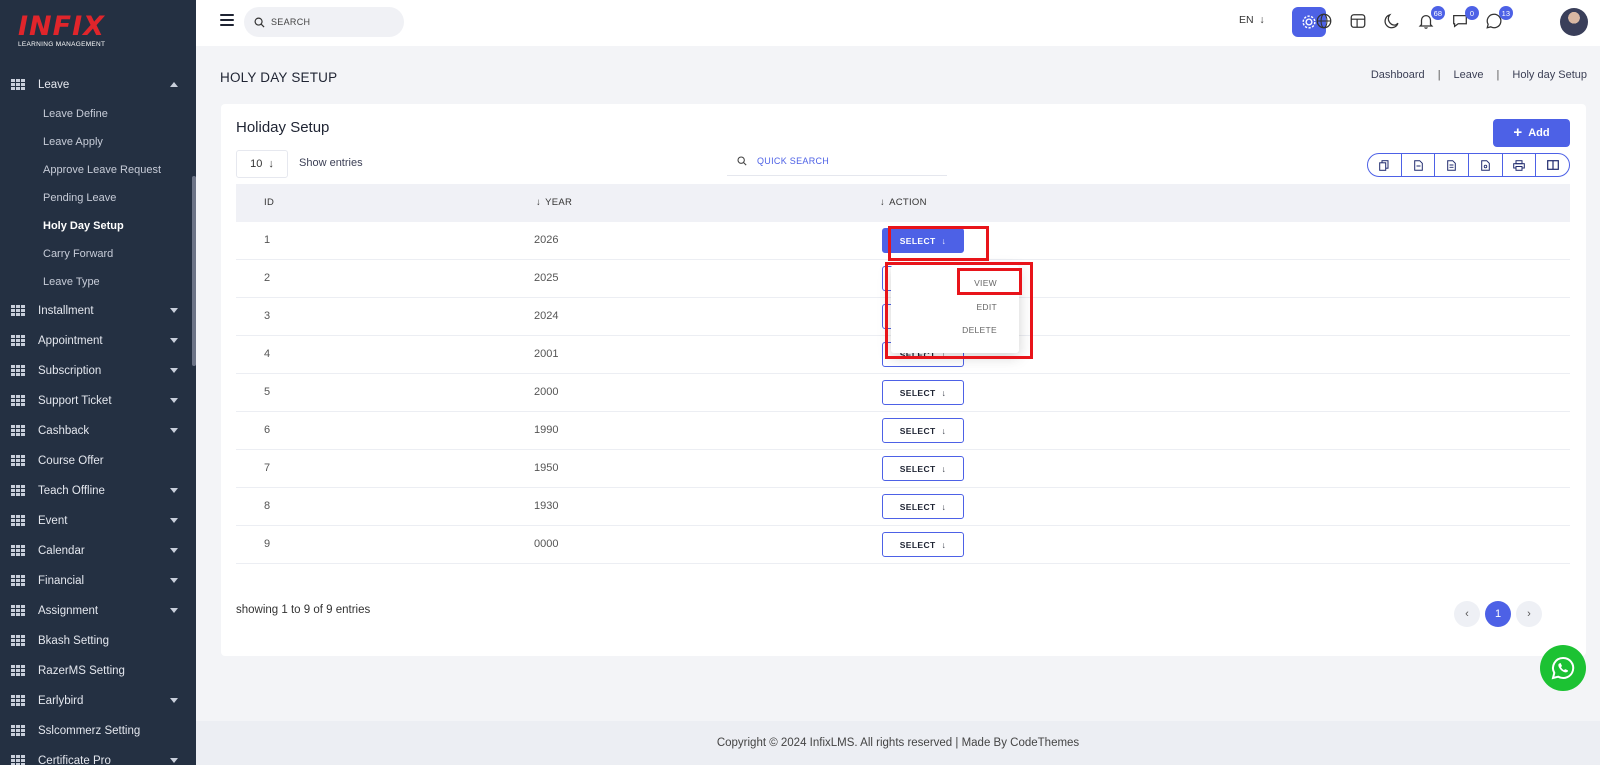  Describe the element at coordinates (227, 20) in the screenshot. I see `hamburger-menu-icon` at that location.